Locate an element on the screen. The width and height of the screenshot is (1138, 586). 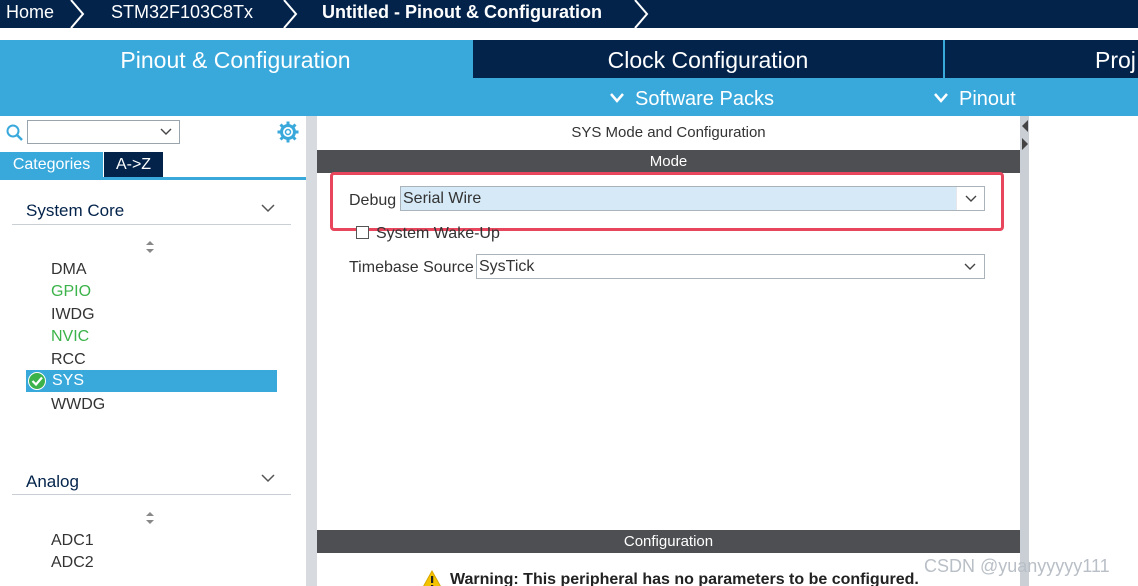
tab-categories: Categories is located at coordinates (51, 164).